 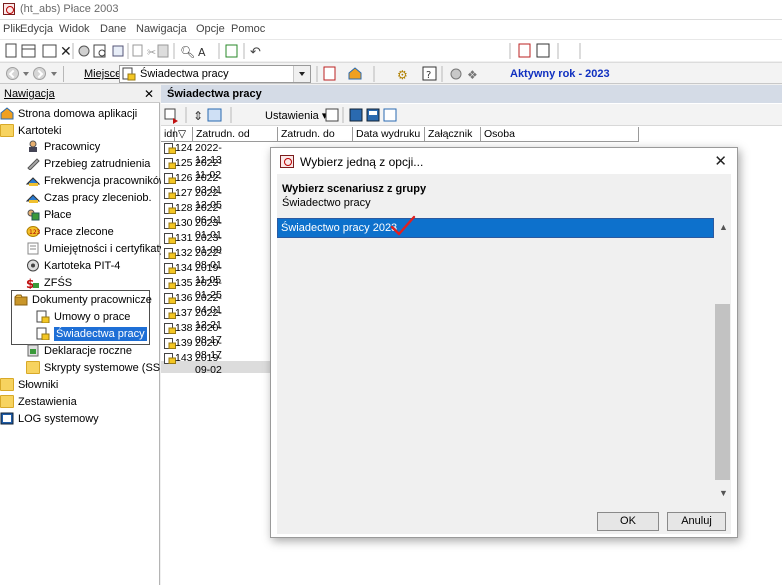 I want to click on nav-item-dokumenty: Dokumenty pracownicze, so click(x=83, y=300).